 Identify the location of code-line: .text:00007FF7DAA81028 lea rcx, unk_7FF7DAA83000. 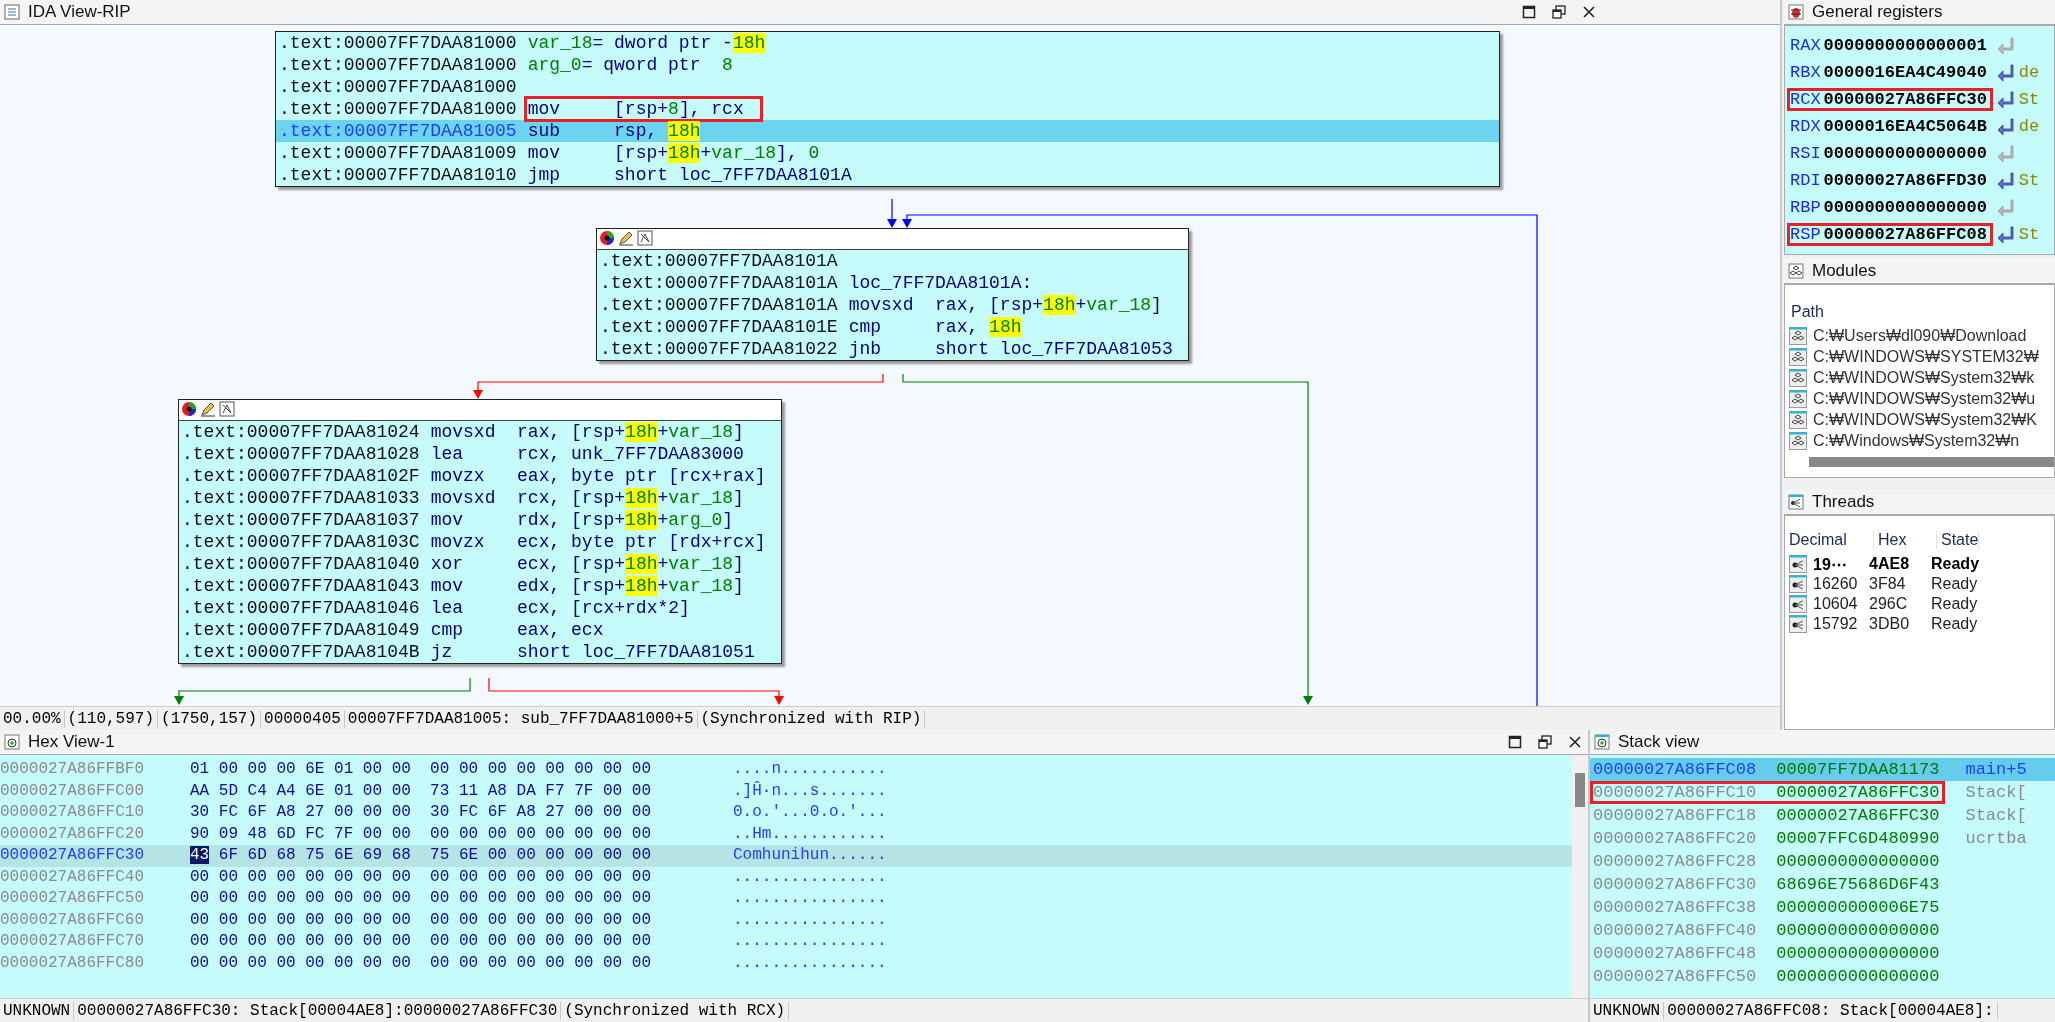
(480, 454).